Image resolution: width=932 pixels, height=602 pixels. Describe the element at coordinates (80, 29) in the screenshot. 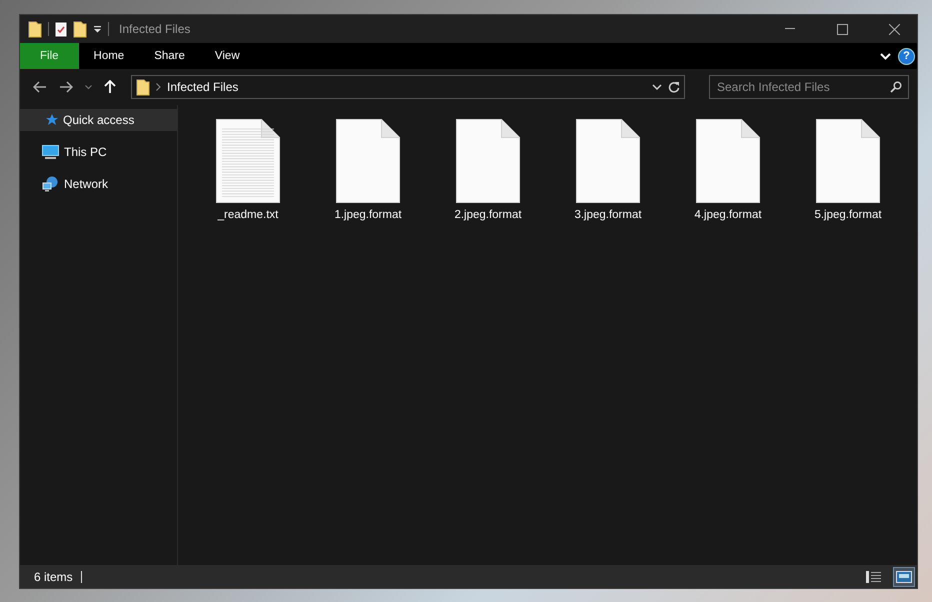

I see `new-folder-icon` at that location.